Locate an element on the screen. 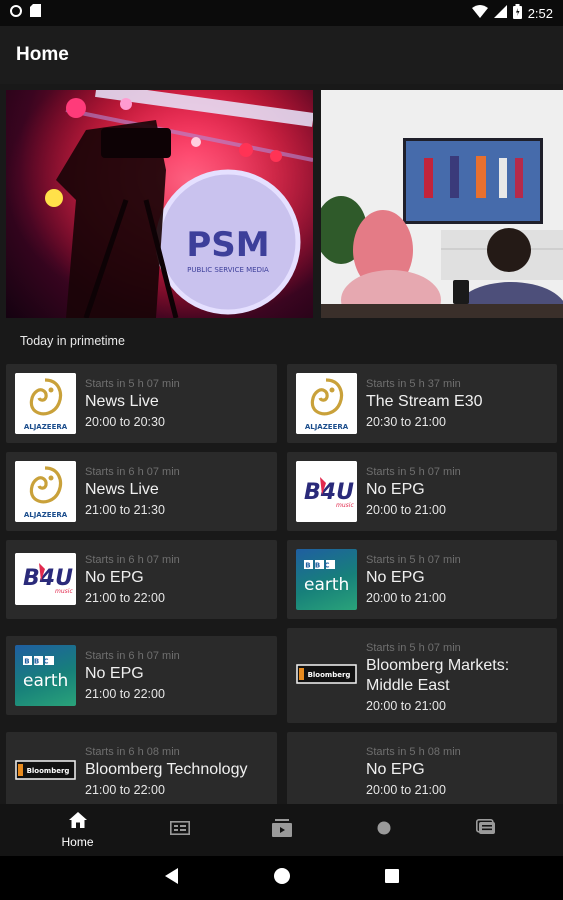 This screenshot has height=900, width=563. nav-recordings is located at coordinates (282, 830).